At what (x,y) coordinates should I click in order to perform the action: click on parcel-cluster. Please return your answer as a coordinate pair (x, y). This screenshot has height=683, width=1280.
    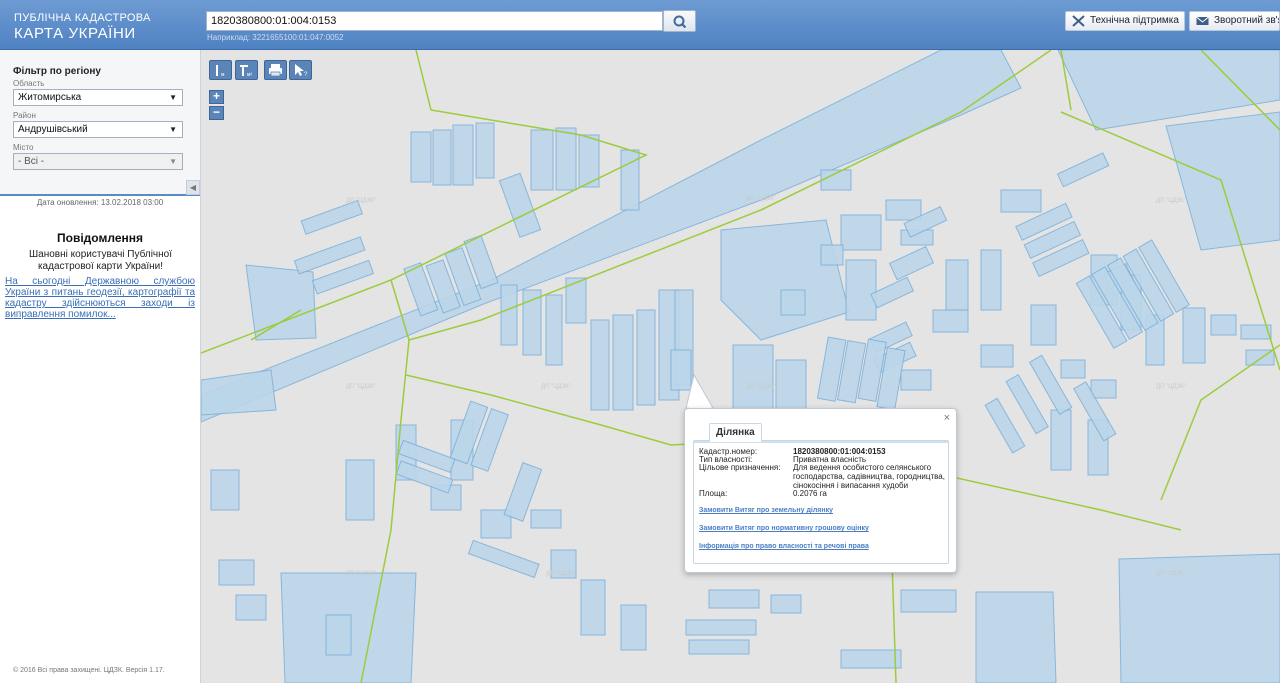
    Looking at the image, I should click on (479, 481).